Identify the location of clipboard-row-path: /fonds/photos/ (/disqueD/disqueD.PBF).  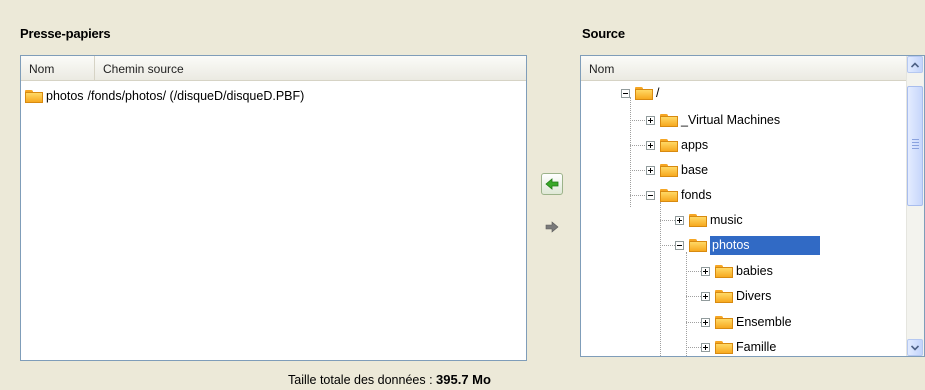
(196, 96).